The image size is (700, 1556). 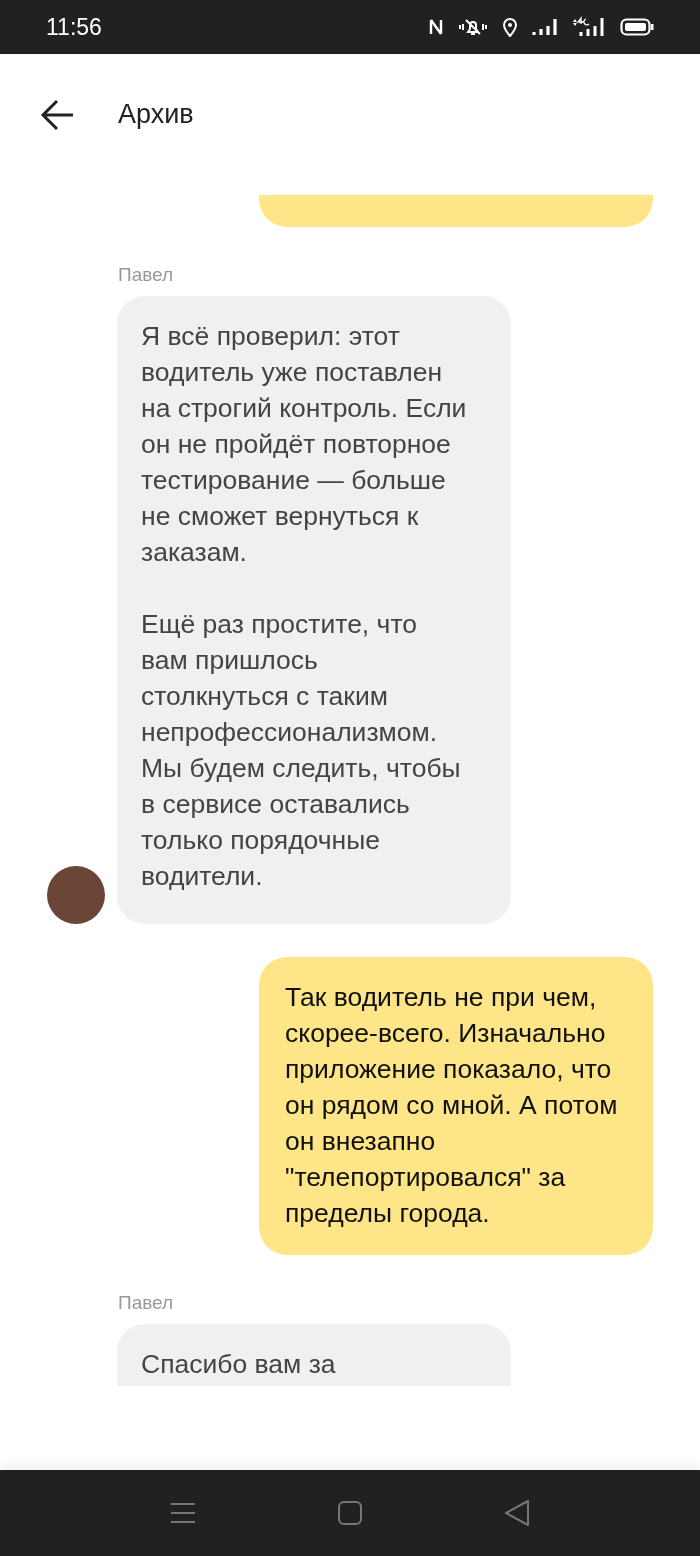 I want to click on home-button, so click(x=350, y=1513).